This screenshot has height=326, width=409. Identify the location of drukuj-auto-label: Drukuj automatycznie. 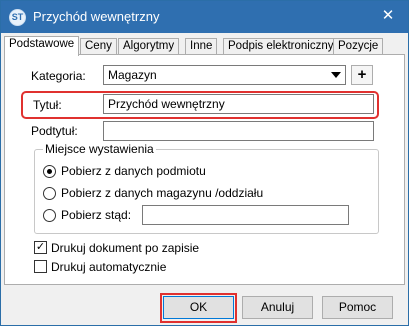
(108, 267).